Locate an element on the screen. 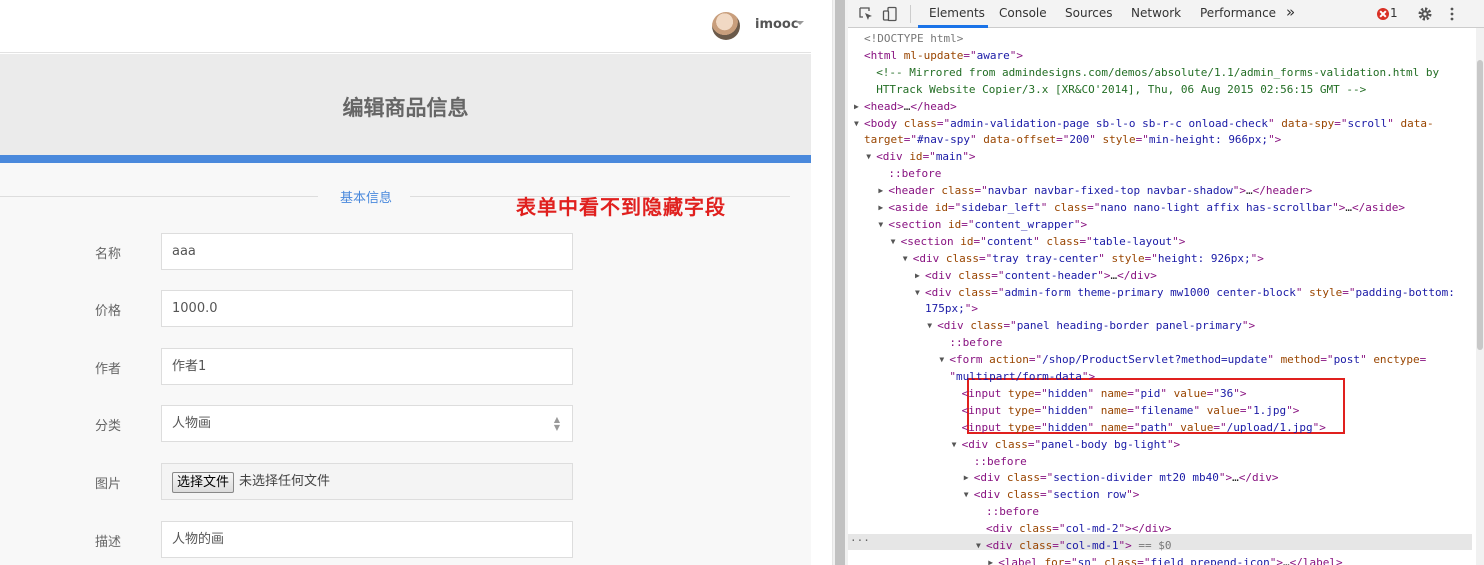 This screenshot has width=1484, height=565. dom-tree-line: ▼ <section id="content_wrapper"> is located at coordinates (982, 224).